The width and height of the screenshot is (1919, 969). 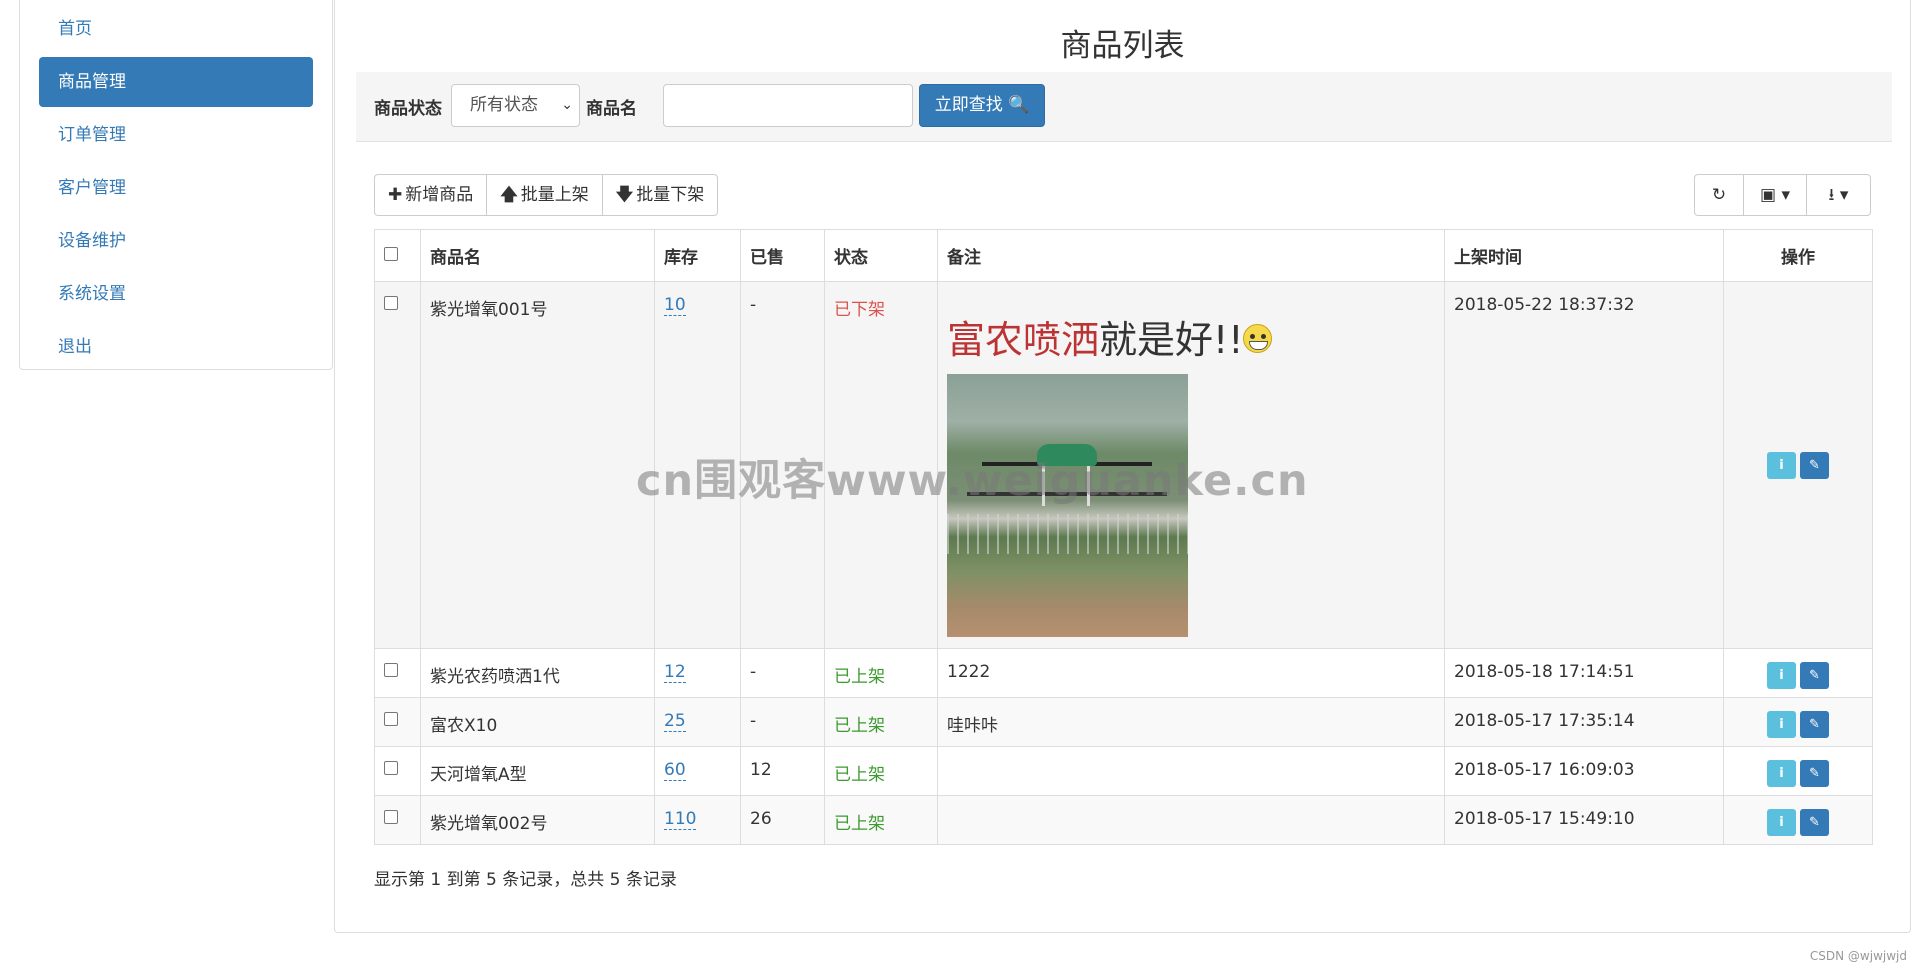 I want to click on add-product-button: ✚ 新增商品, so click(x=431, y=195).